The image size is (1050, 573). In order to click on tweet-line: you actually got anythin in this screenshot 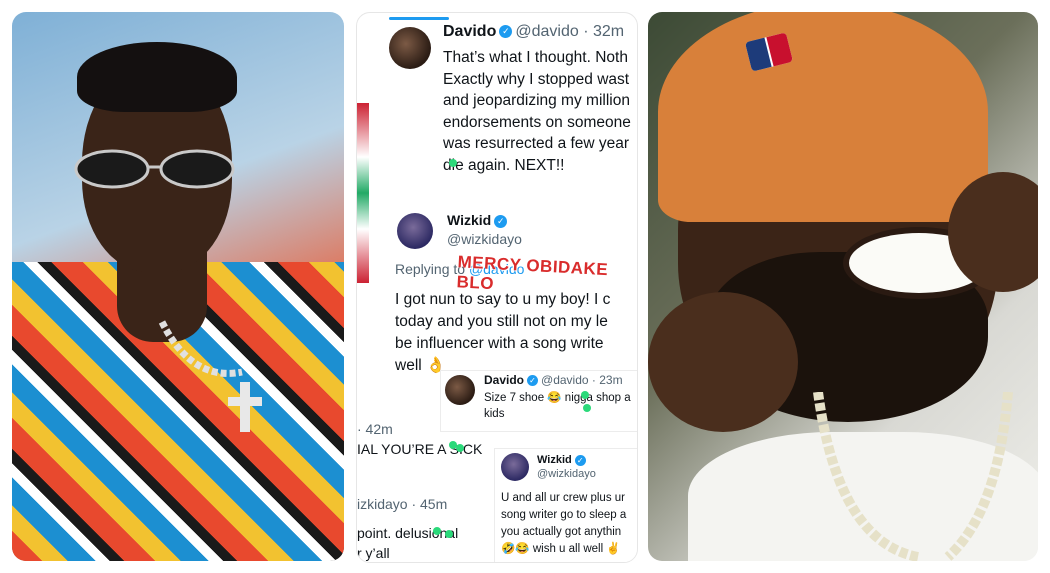, I will do `click(561, 532)`.